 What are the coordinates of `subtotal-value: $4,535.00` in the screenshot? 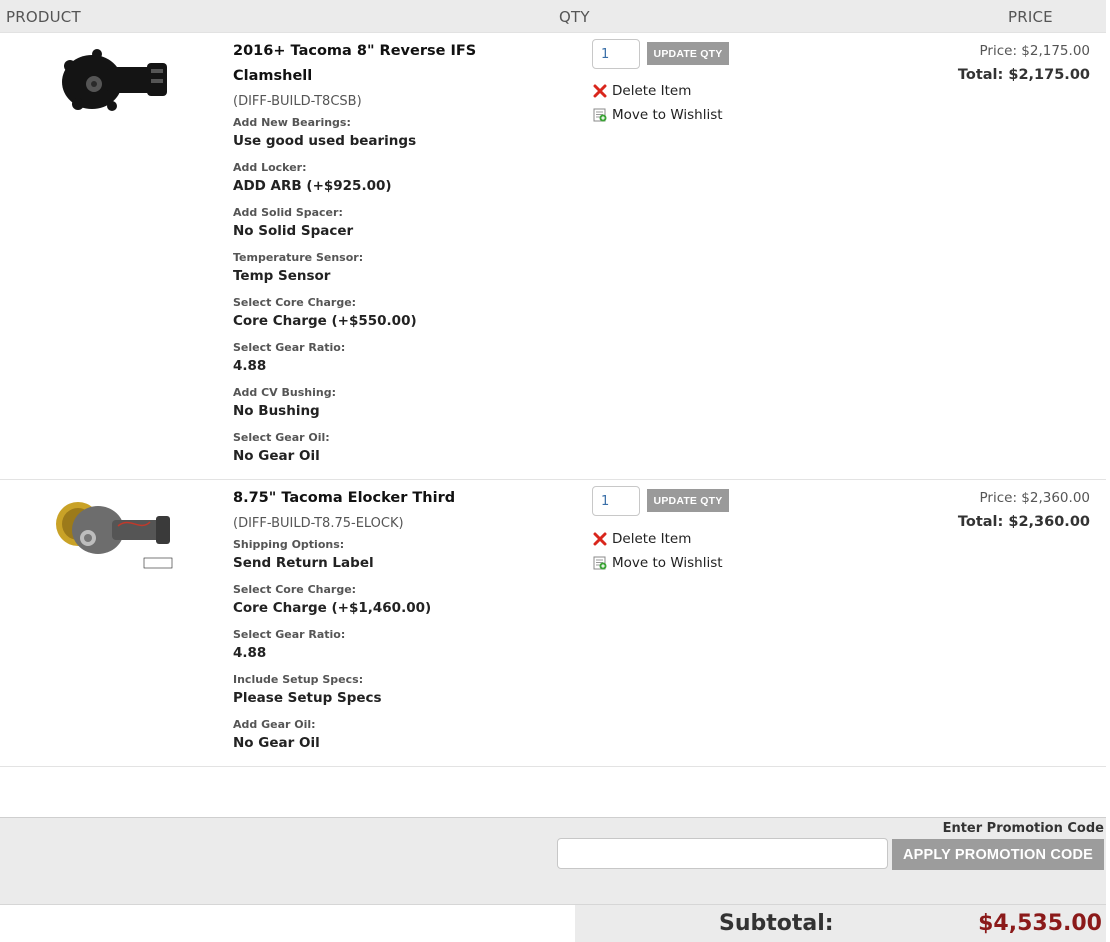 It's located at (1040, 923).